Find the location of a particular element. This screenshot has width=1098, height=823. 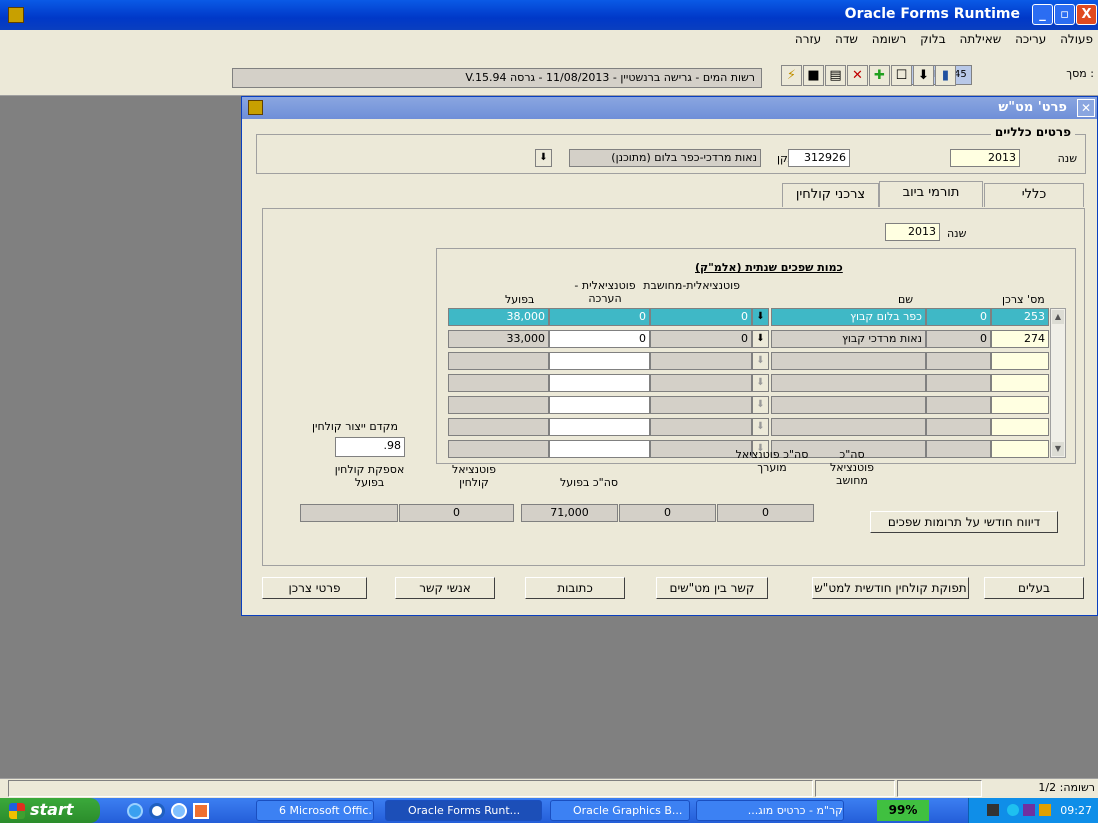

menu-help: עזרה is located at coordinates (808, 39).